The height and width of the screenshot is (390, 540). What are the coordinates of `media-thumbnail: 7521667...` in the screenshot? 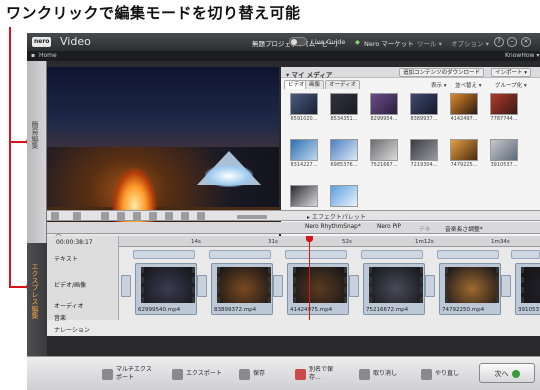 It's located at (384, 155).